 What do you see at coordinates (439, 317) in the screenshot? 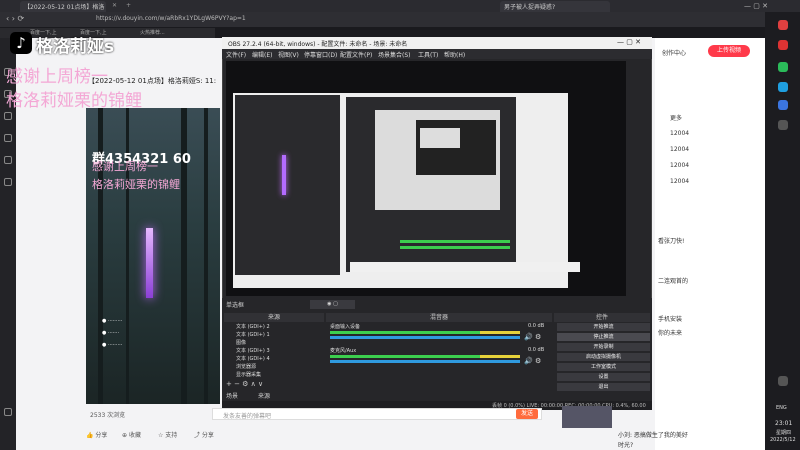
I see `mixer-dock-header: 混音器` at bounding box center [439, 317].